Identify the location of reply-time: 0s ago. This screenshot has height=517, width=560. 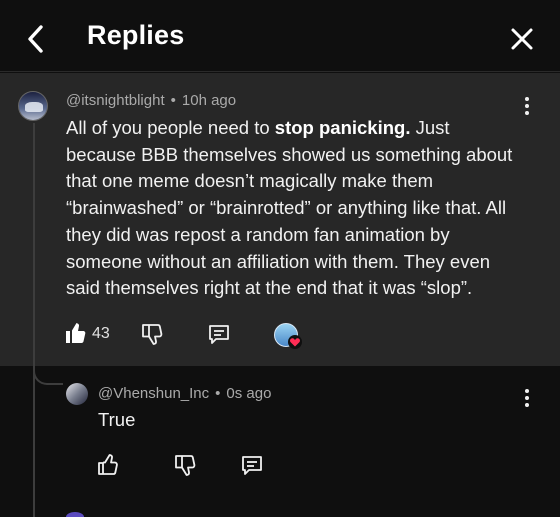
(248, 393).